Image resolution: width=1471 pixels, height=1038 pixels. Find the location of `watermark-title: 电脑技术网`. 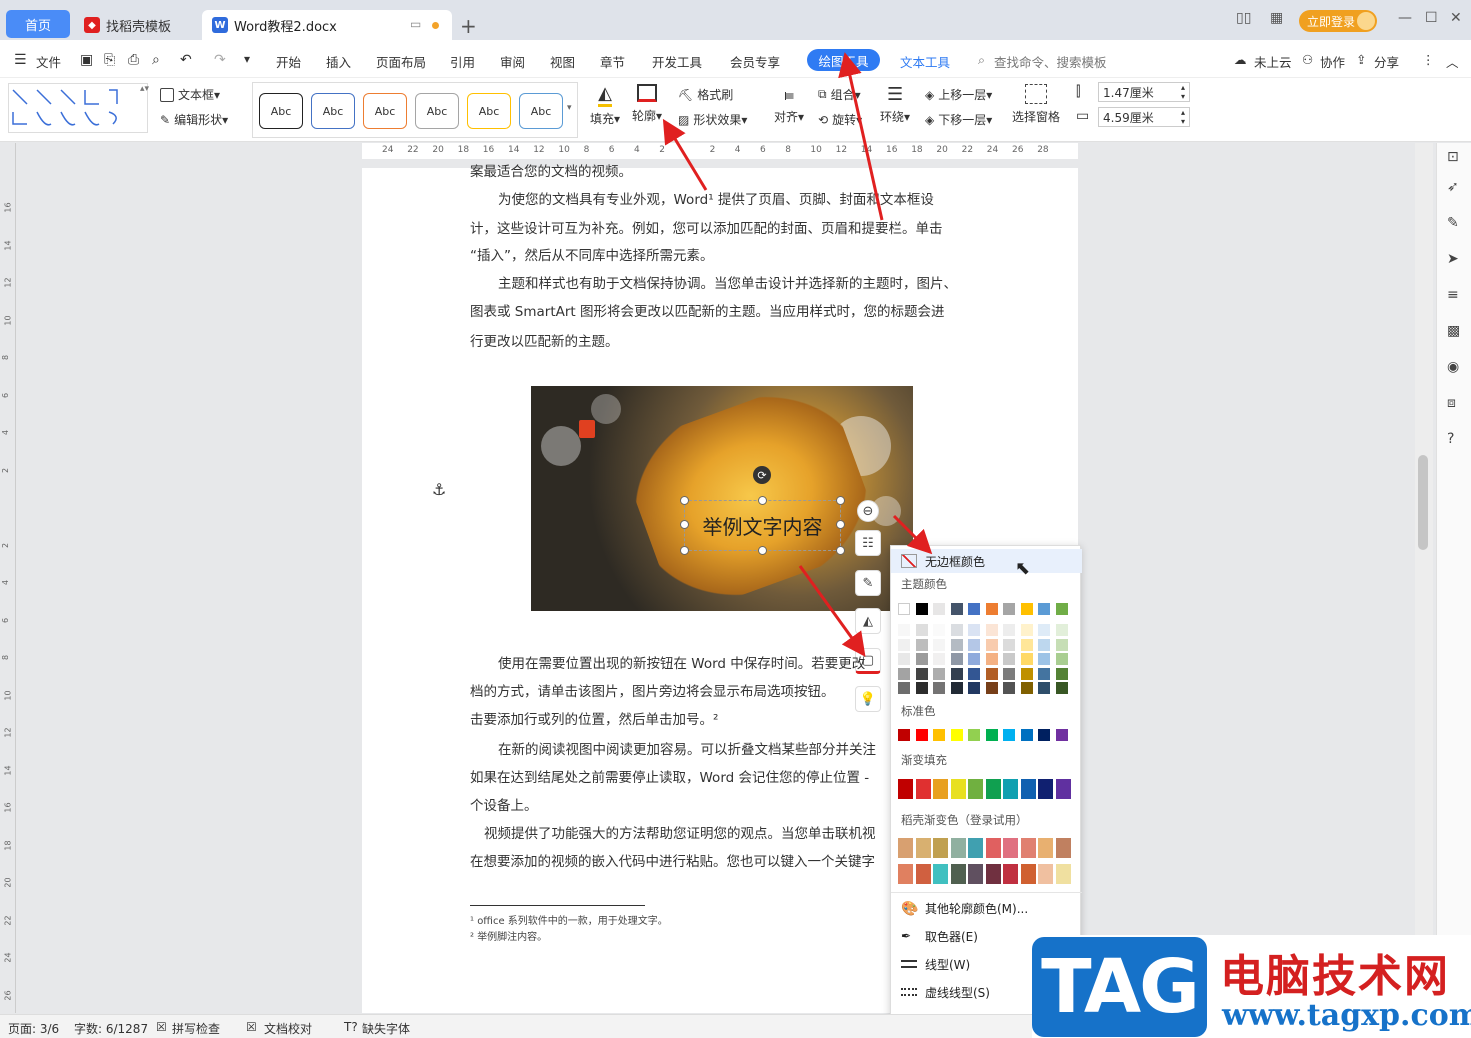

watermark-title: 电脑技术网 is located at coordinates (1335, 976).